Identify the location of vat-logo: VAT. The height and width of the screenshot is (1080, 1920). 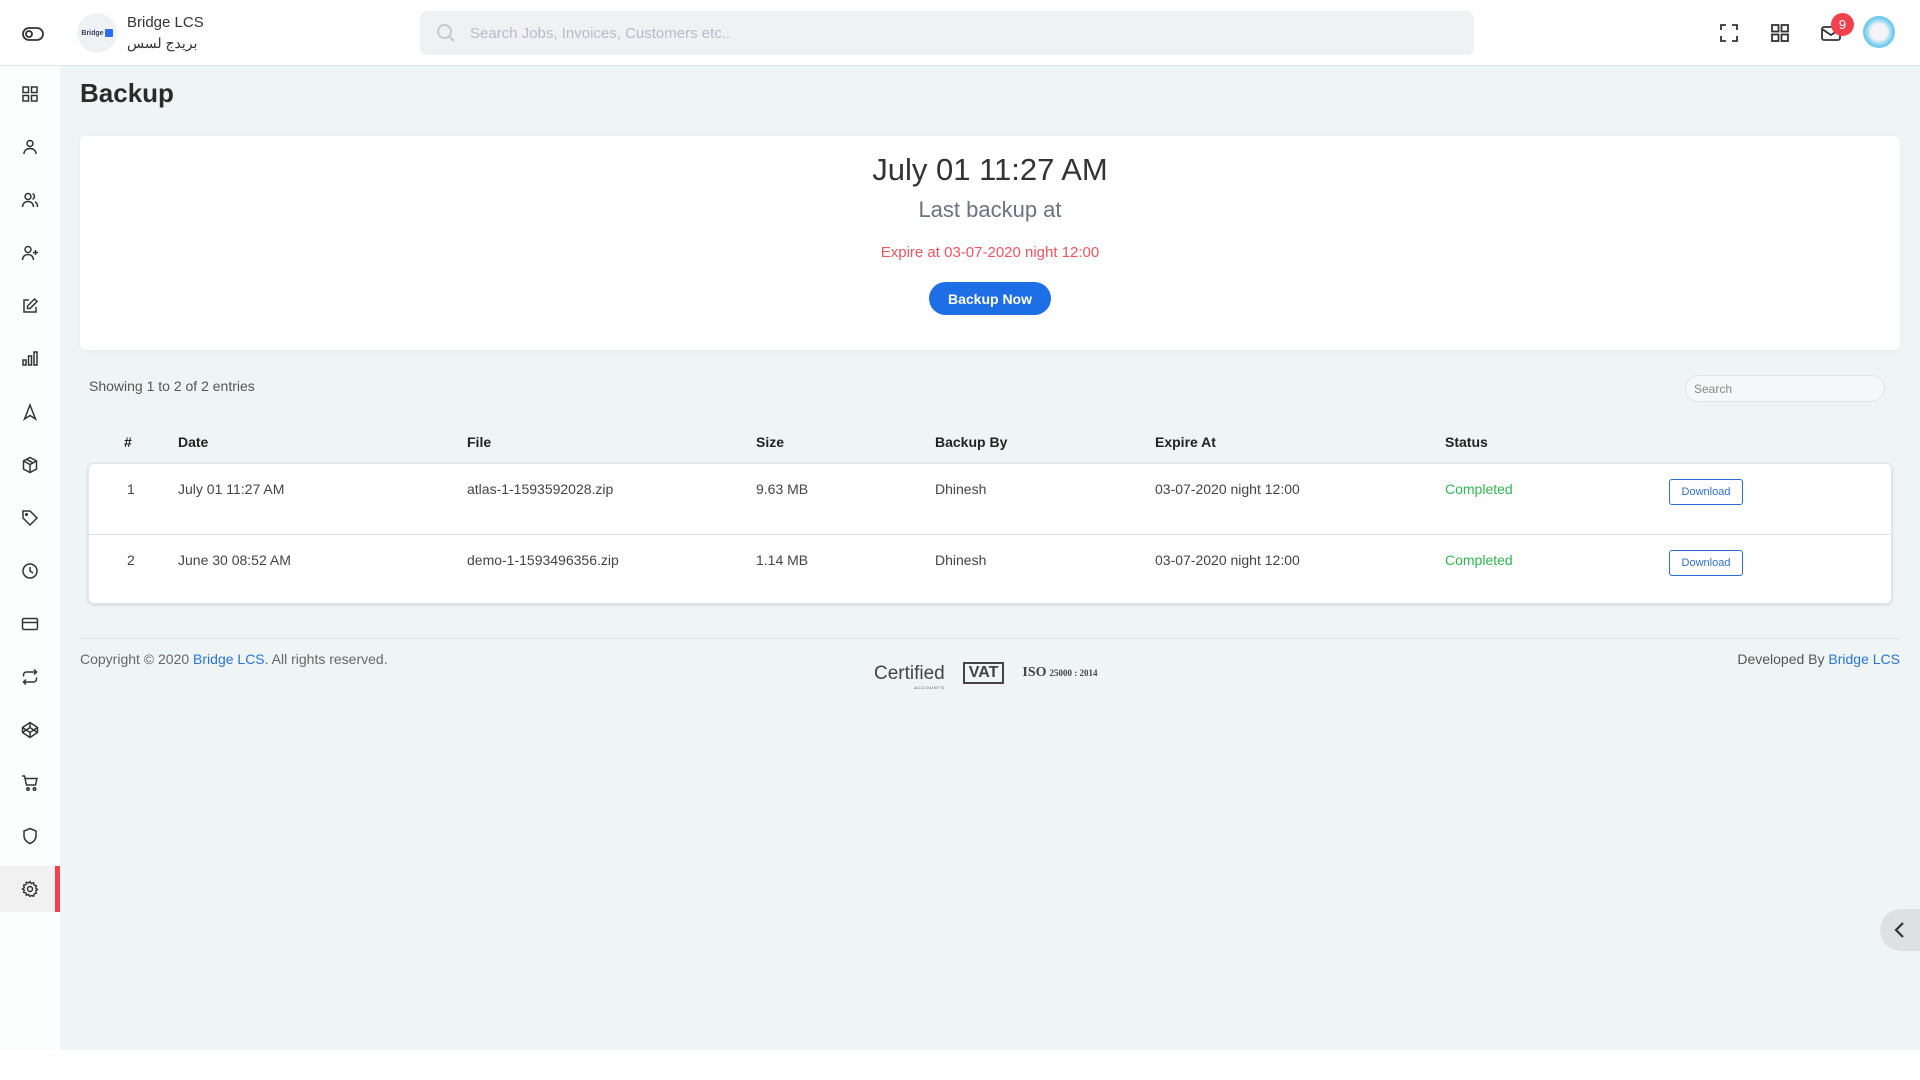
(983, 673).